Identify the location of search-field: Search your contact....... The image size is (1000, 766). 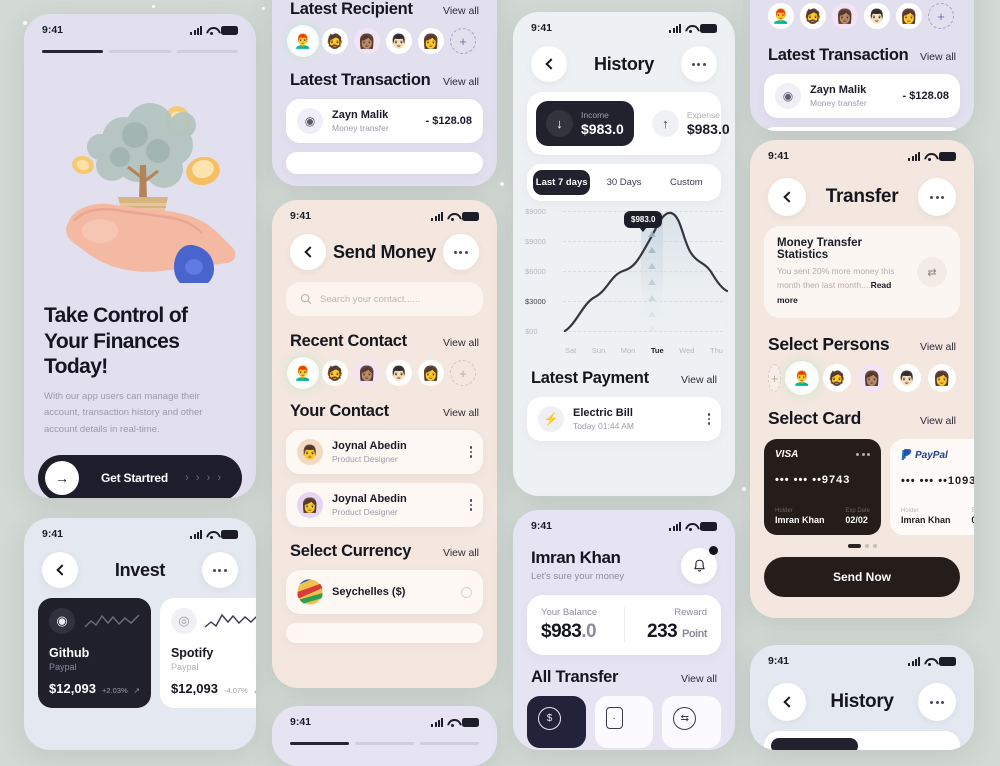
(384, 299).